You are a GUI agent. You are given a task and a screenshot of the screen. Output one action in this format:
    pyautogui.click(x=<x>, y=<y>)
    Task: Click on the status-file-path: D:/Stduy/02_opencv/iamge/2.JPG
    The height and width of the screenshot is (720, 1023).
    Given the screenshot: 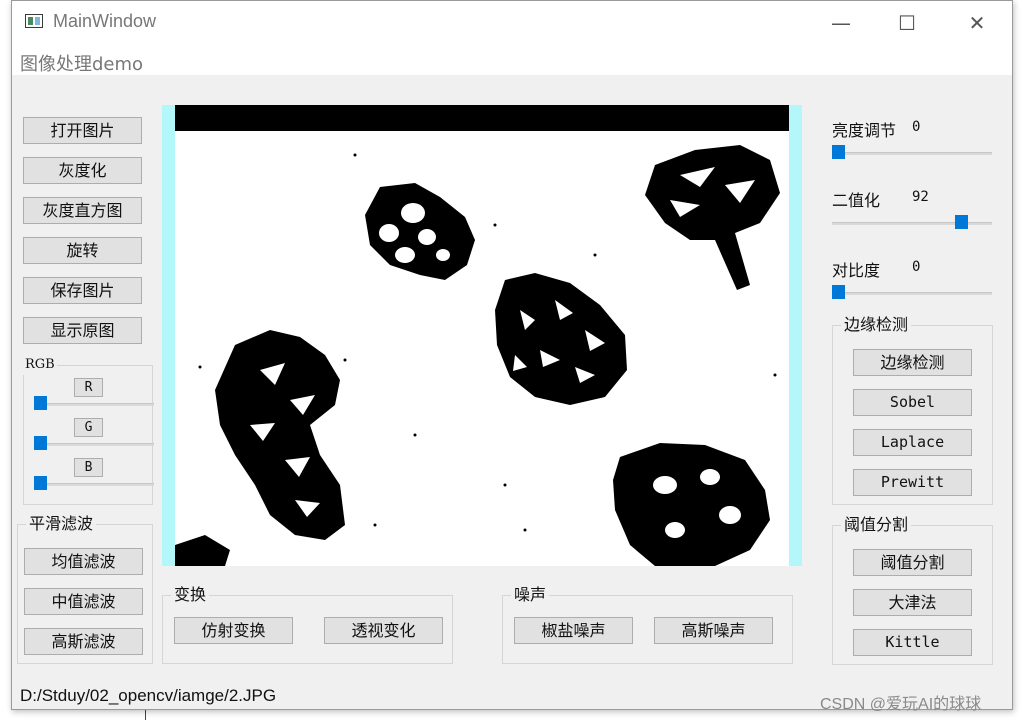 What is the action you would take?
    pyautogui.click(x=148, y=695)
    